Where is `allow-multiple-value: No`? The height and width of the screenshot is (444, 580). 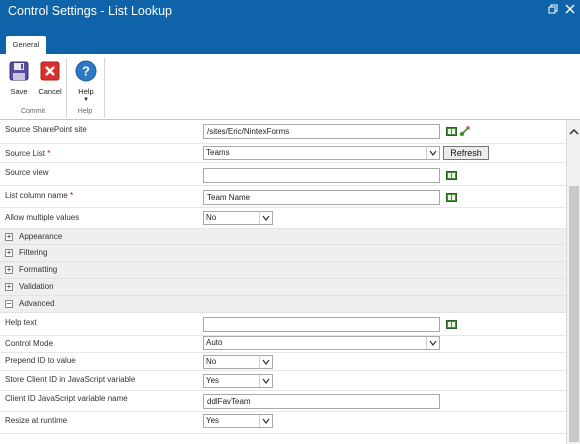
allow-multiple-value: No is located at coordinates (211, 217).